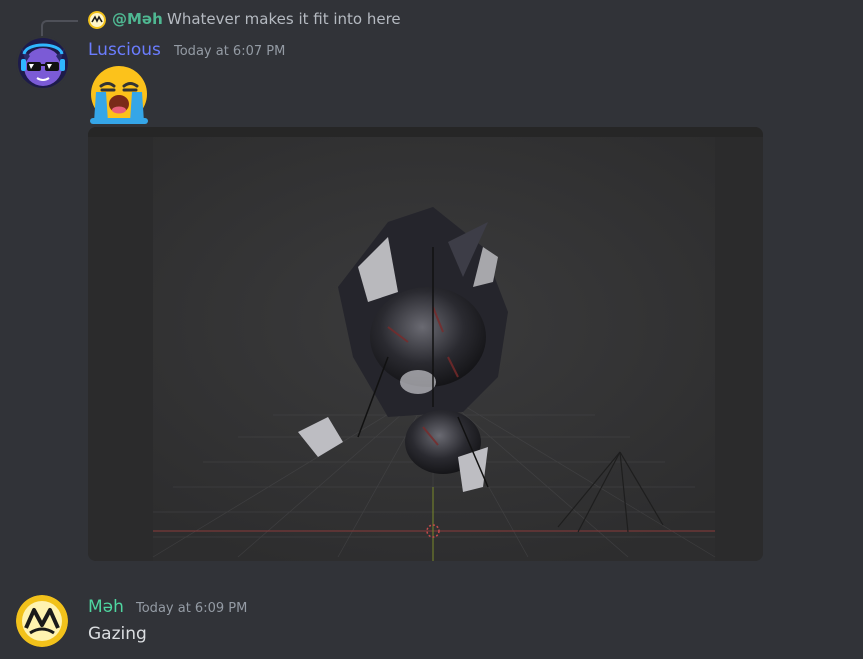 The height and width of the screenshot is (659, 863). I want to click on luscious-timestamp: Today at 6:07 PM, so click(229, 51).